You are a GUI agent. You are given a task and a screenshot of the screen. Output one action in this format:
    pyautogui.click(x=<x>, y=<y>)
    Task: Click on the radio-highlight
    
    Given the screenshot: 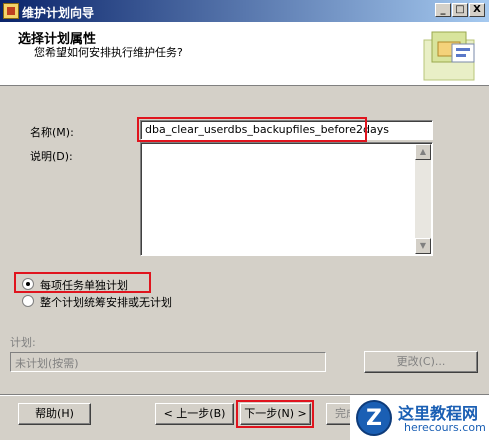 What is the action you would take?
    pyautogui.click(x=82, y=282)
    